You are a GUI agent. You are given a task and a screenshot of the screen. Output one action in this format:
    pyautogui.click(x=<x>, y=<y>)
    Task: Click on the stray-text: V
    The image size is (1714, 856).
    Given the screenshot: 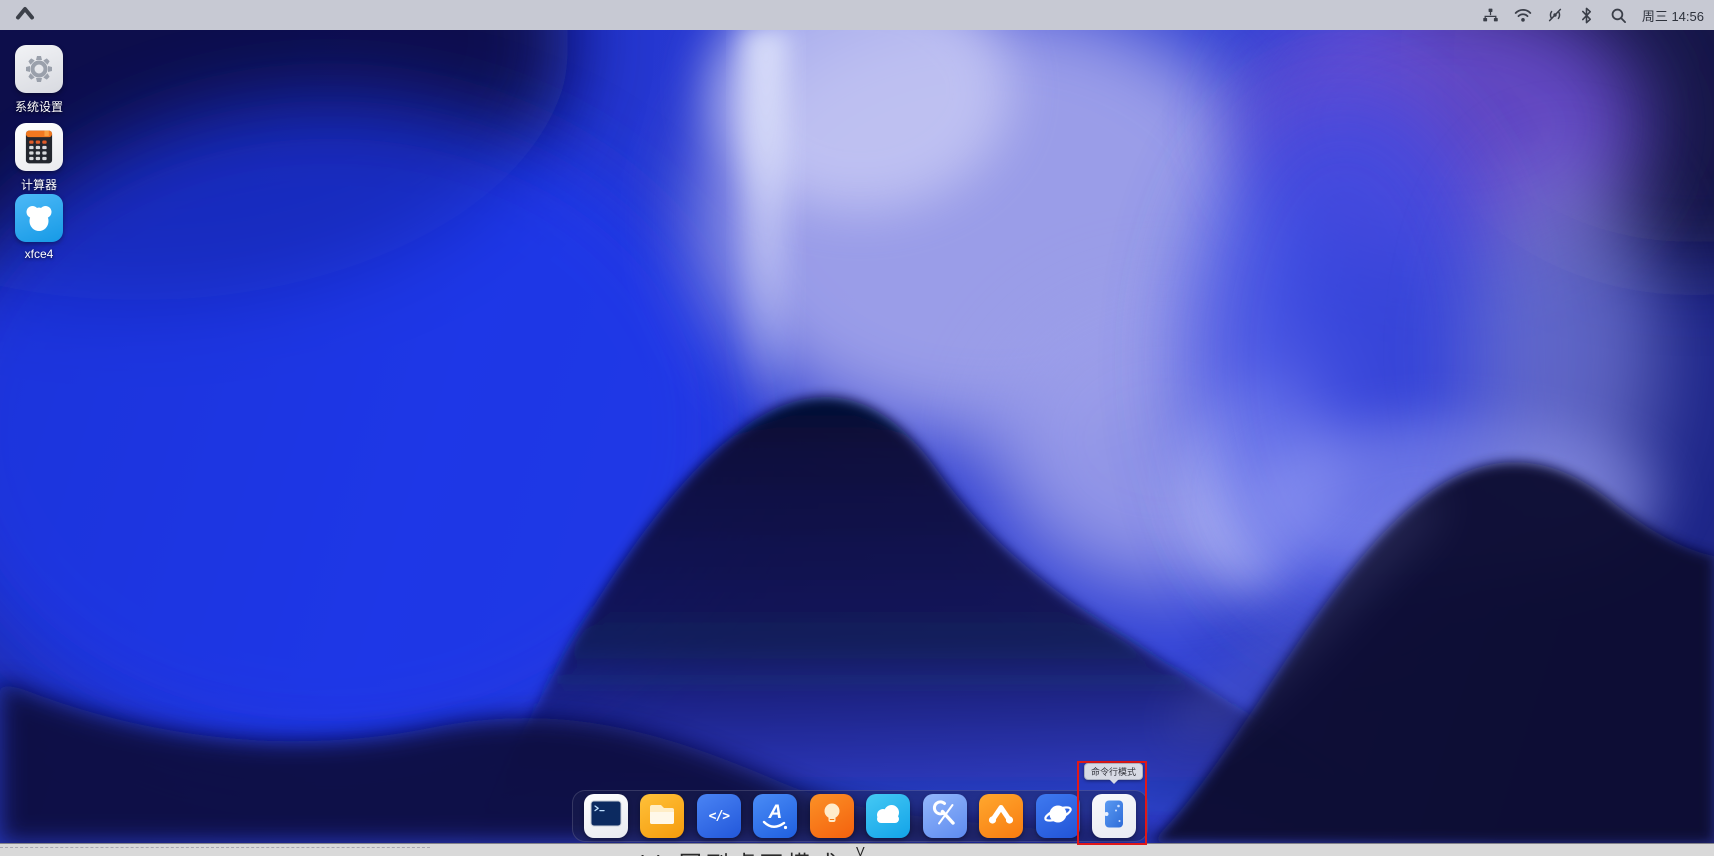 What is the action you would take?
    pyautogui.click(x=860, y=850)
    